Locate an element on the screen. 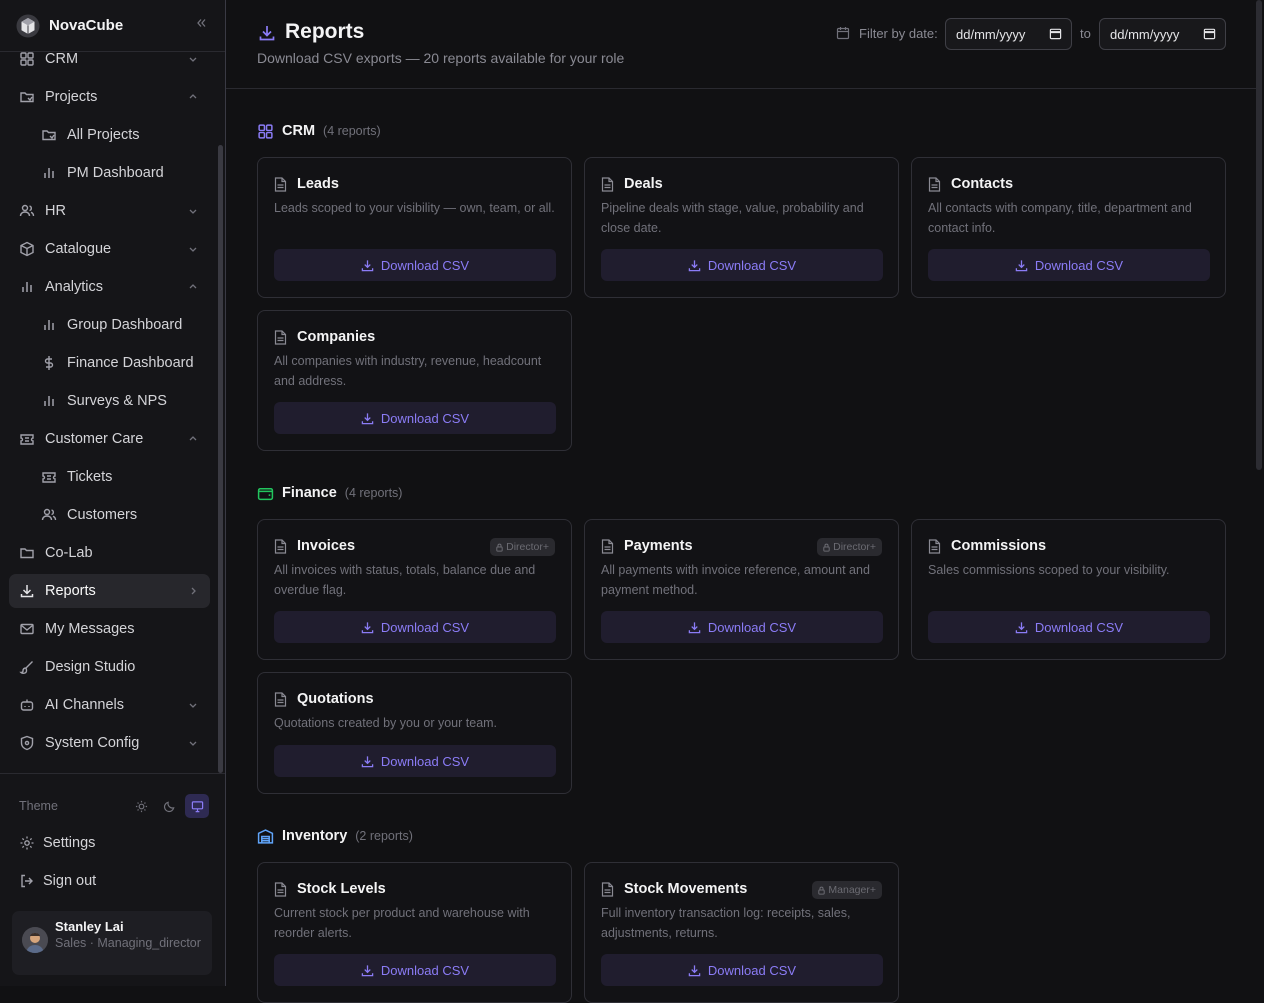 Image resolution: width=1264 pixels, height=1003 pixels. sidebar-item-customers: Customers is located at coordinates (109, 515).